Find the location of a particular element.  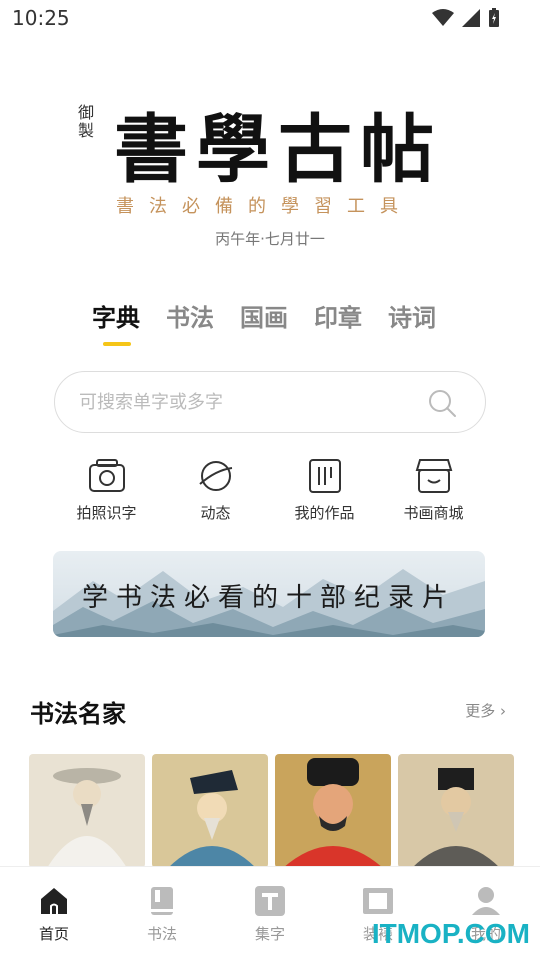

quick-actions: 拍照识字 动态 我的作品 书画商城 is located at coordinates (270, 489).